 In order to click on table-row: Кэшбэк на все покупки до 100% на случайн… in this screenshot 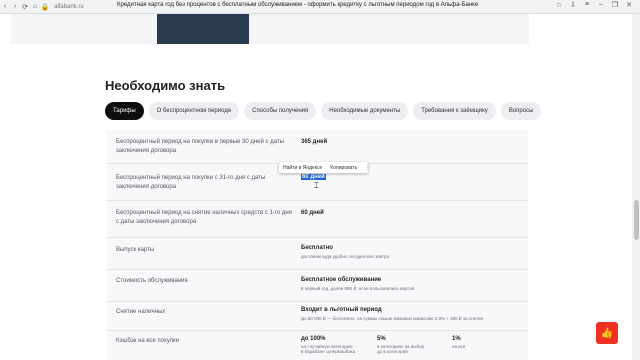, I will do `click(317, 345)`.